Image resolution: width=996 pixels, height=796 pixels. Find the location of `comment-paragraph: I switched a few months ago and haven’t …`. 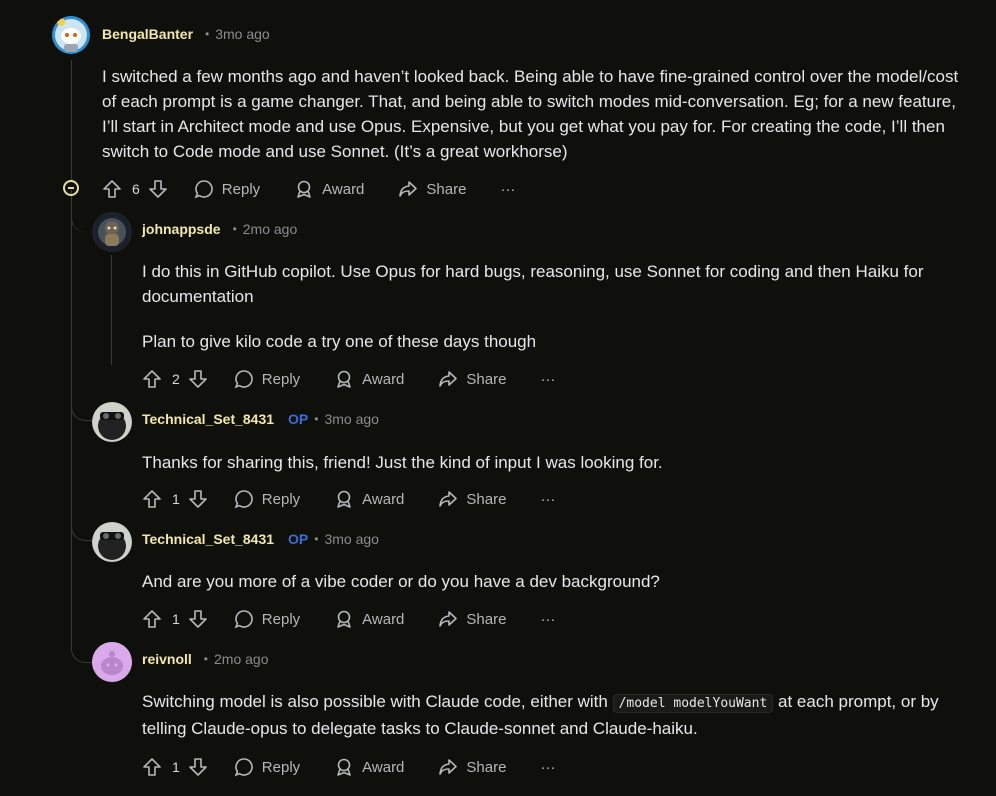

comment-paragraph: I switched a few months ago and haven’t … is located at coordinates (530, 114).